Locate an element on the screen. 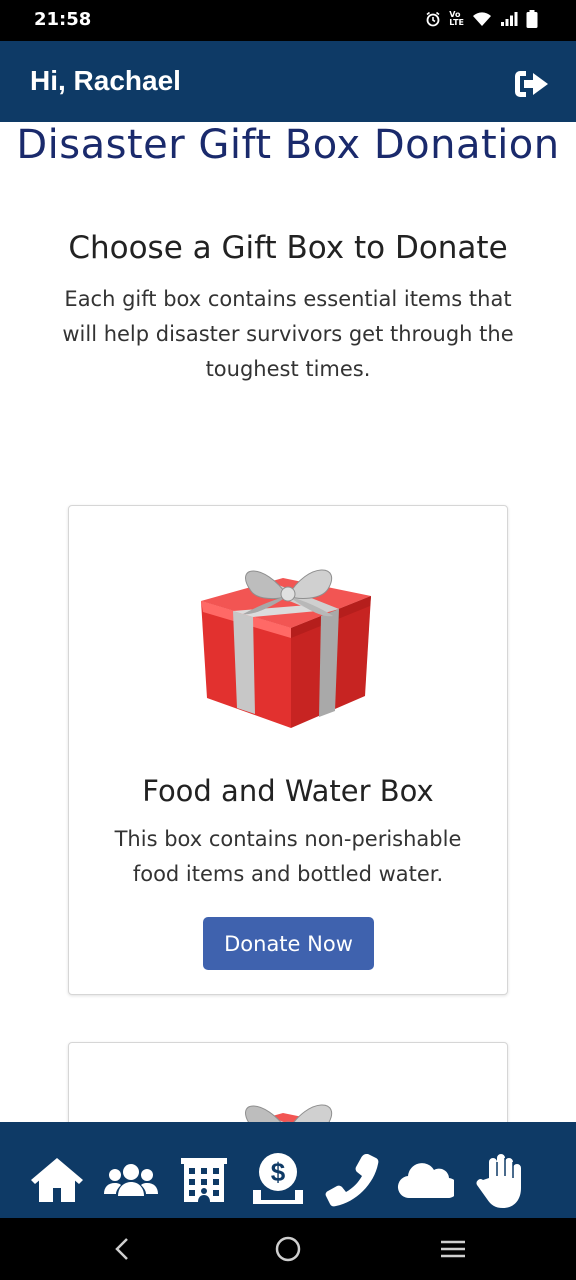 The image size is (576, 1280). greeting-text: Hi, Rachael is located at coordinates (105, 80).